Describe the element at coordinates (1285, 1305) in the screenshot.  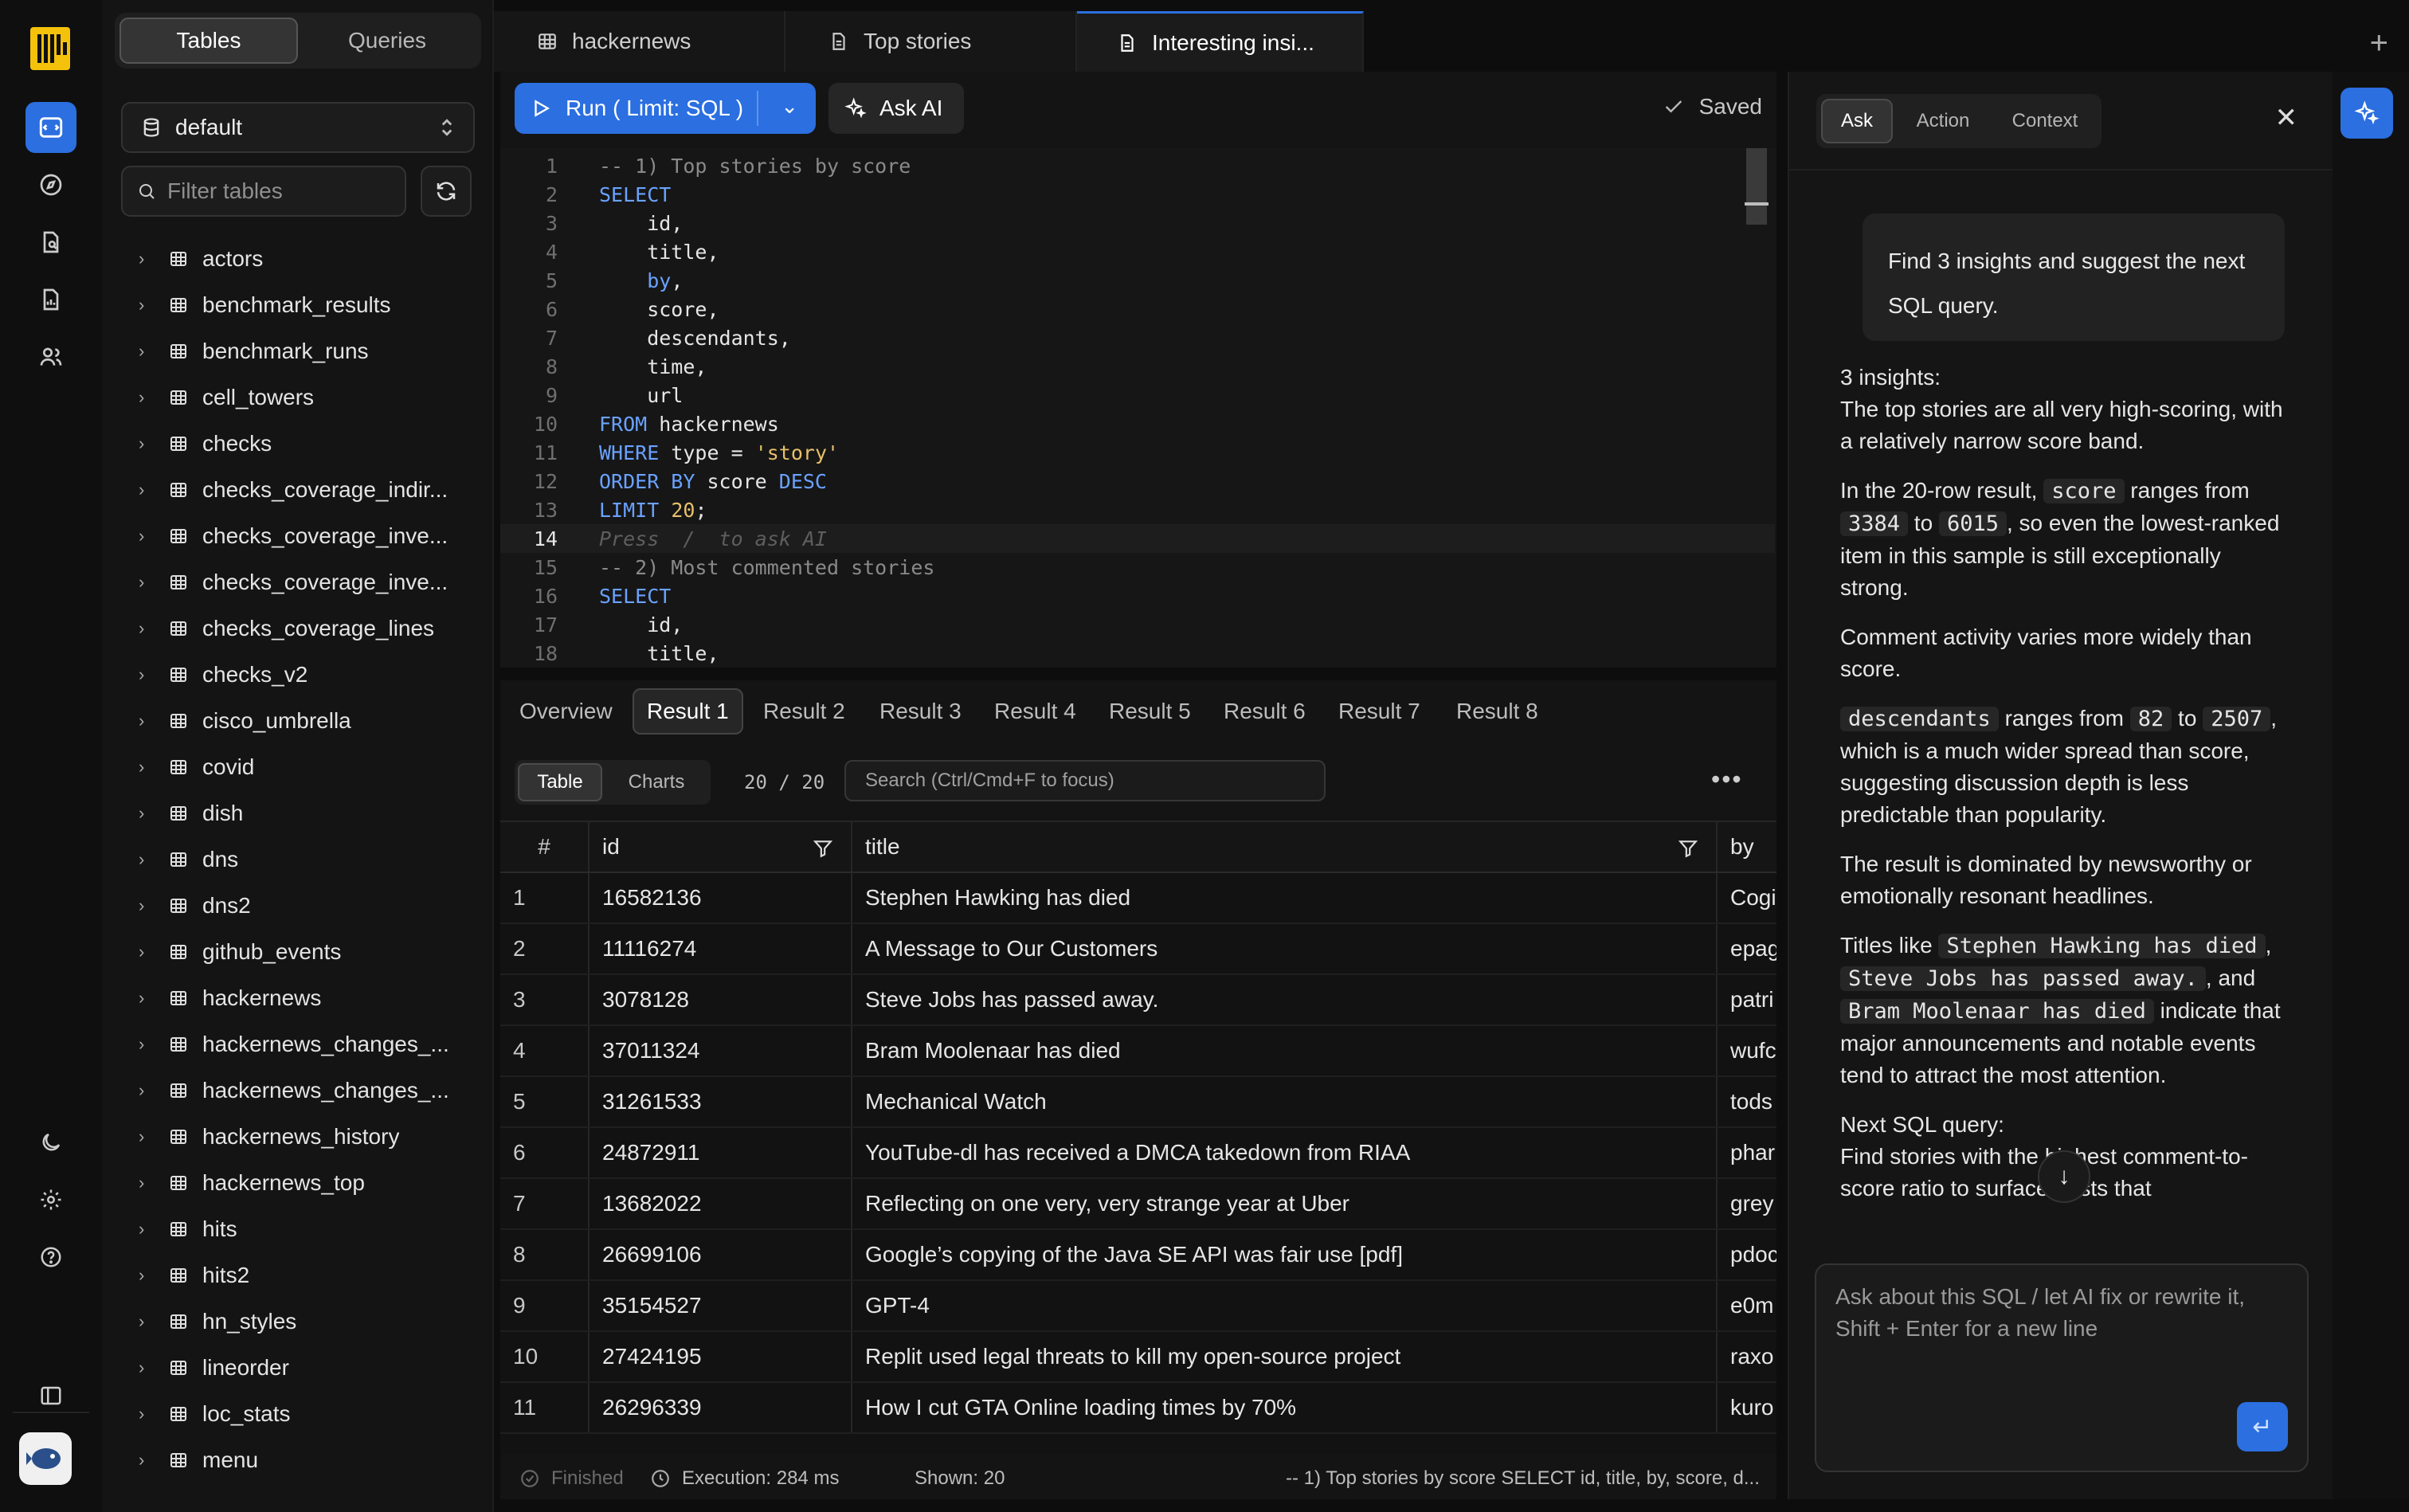
I see `cell-title: GPT-4` at that location.